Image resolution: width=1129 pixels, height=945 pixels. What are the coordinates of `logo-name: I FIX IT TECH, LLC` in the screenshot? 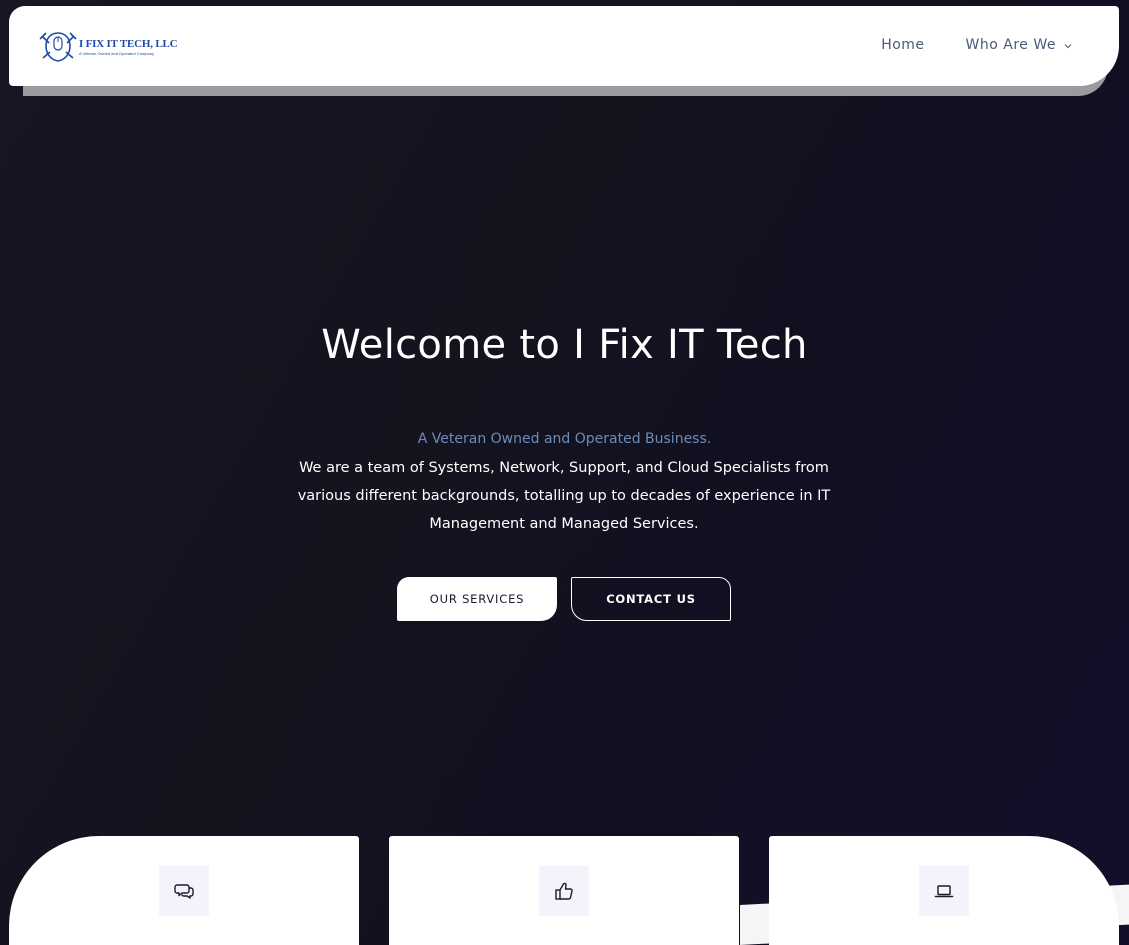 It's located at (128, 43).